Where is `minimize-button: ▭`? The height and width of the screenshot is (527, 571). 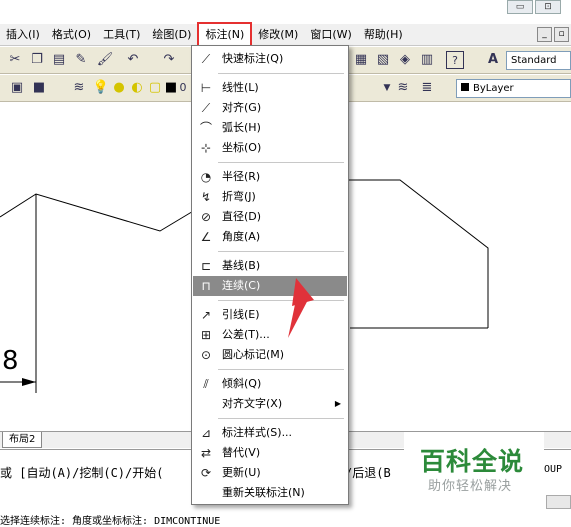 minimize-button: ▭ is located at coordinates (520, 7).